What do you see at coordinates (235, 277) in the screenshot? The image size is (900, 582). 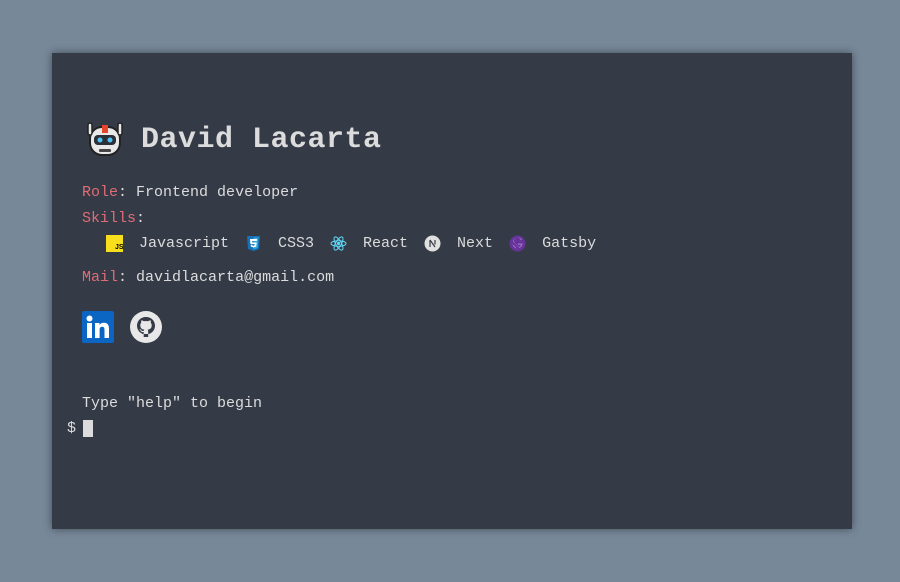 I see `mail-value: davidlacarta@gmail.com` at bounding box center [235, 277].